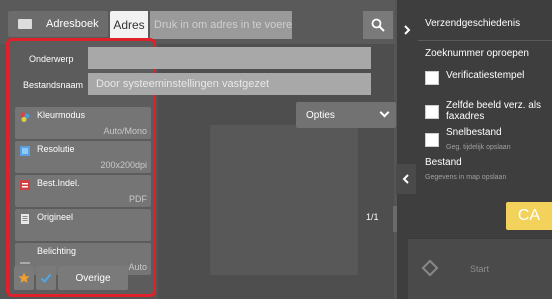 The width and height of the screenshot is (552, 299). What do you see at coordinates (72, 24) in the screenshot?
I see `addressbook-label: Adresboek` at bounding box center [72, 24].